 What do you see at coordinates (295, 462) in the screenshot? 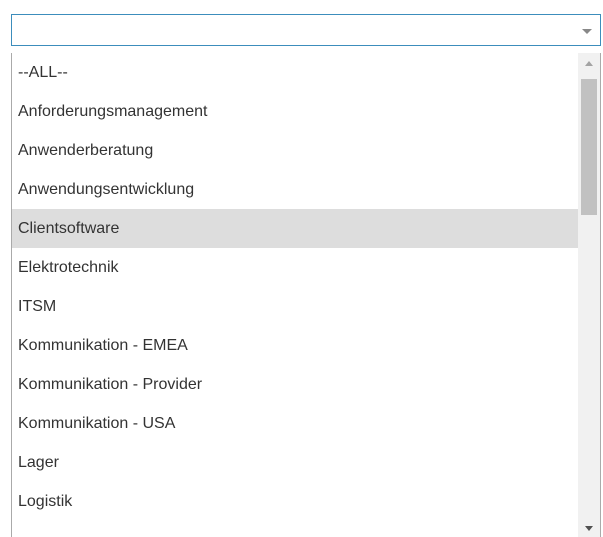
I see `option-lager: Lager` at bounding box center [295, 462].